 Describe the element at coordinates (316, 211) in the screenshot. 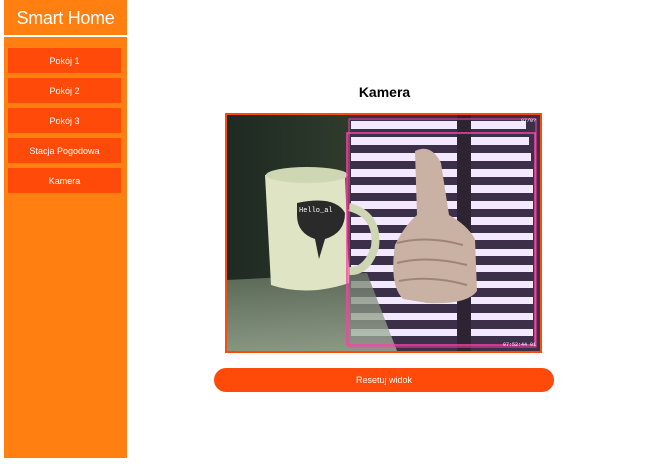

I see `mug-text: Hello_al` at that location.